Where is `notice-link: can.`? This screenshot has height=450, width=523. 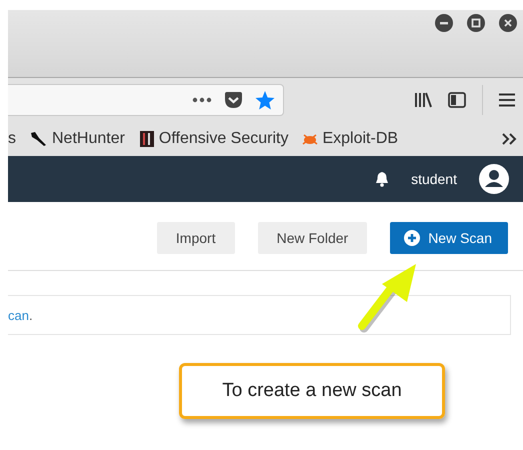
notice-link: can. is located at coordinates (20, 315).